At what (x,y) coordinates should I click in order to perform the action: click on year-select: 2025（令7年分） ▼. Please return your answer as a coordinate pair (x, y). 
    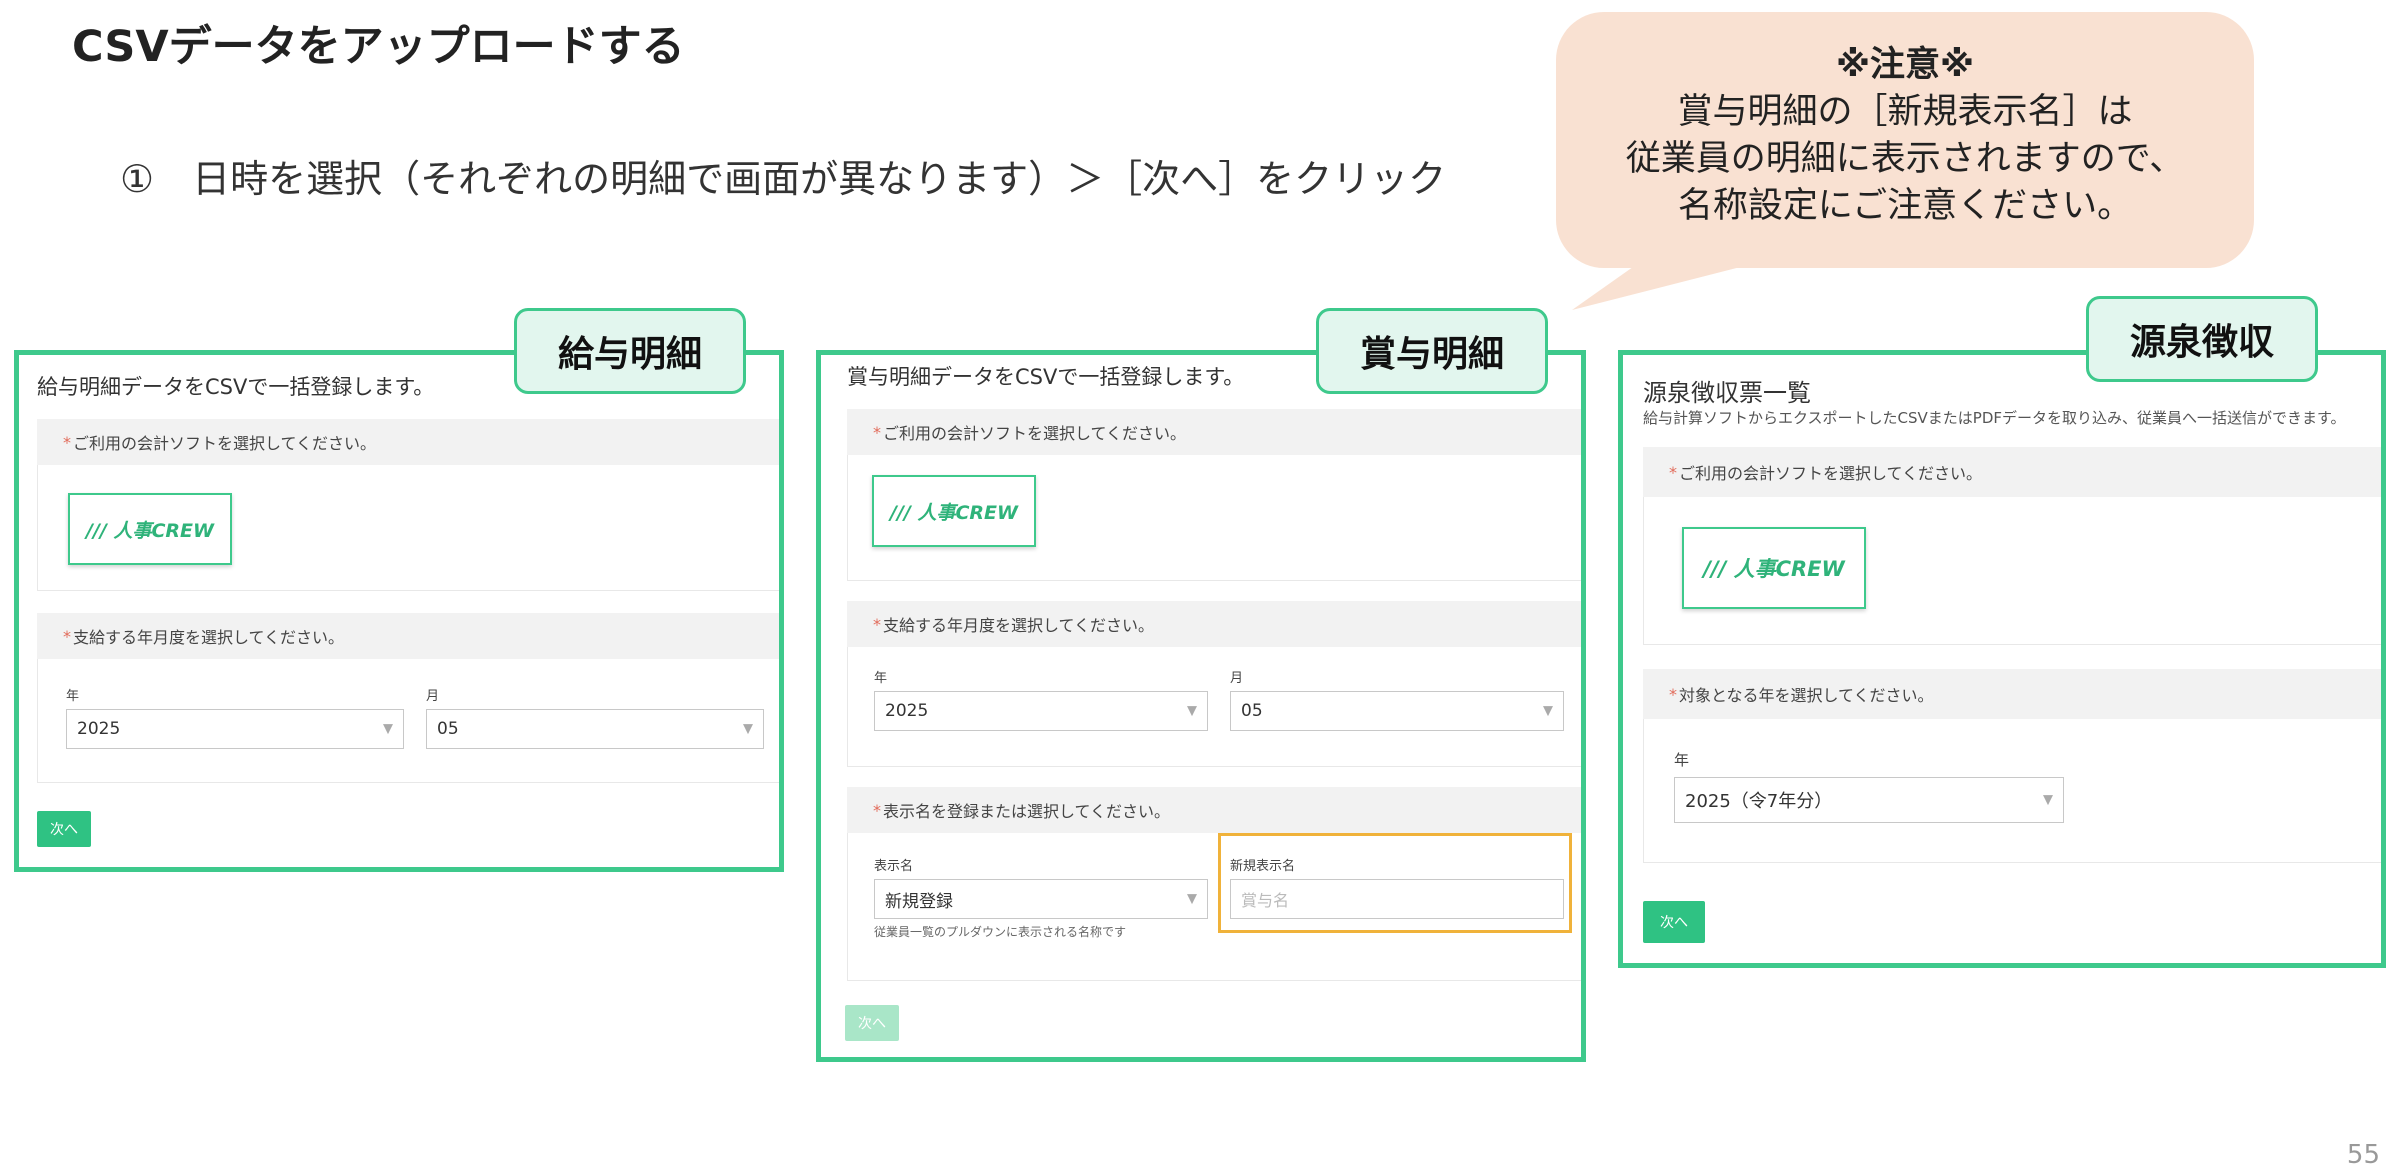
    Looking at the image, I should click on (1869, 800).